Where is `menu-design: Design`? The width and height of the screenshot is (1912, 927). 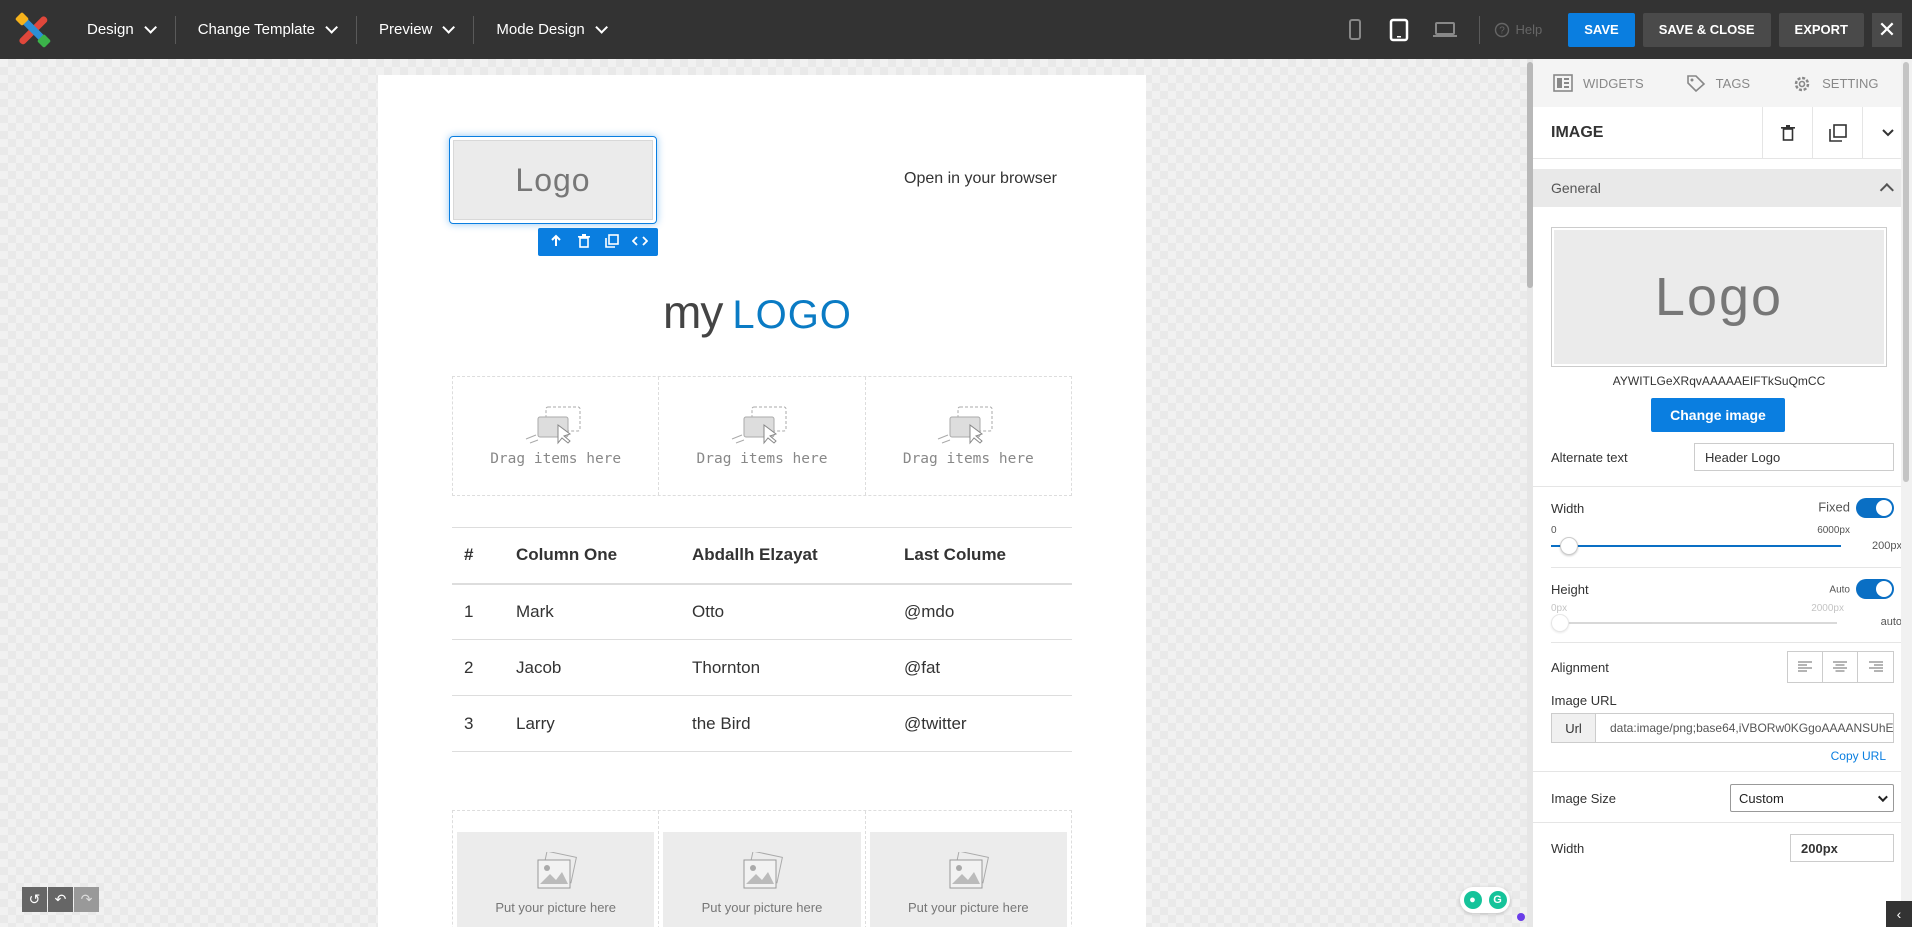 menu-design: Design is located at coordinates (120, 29).